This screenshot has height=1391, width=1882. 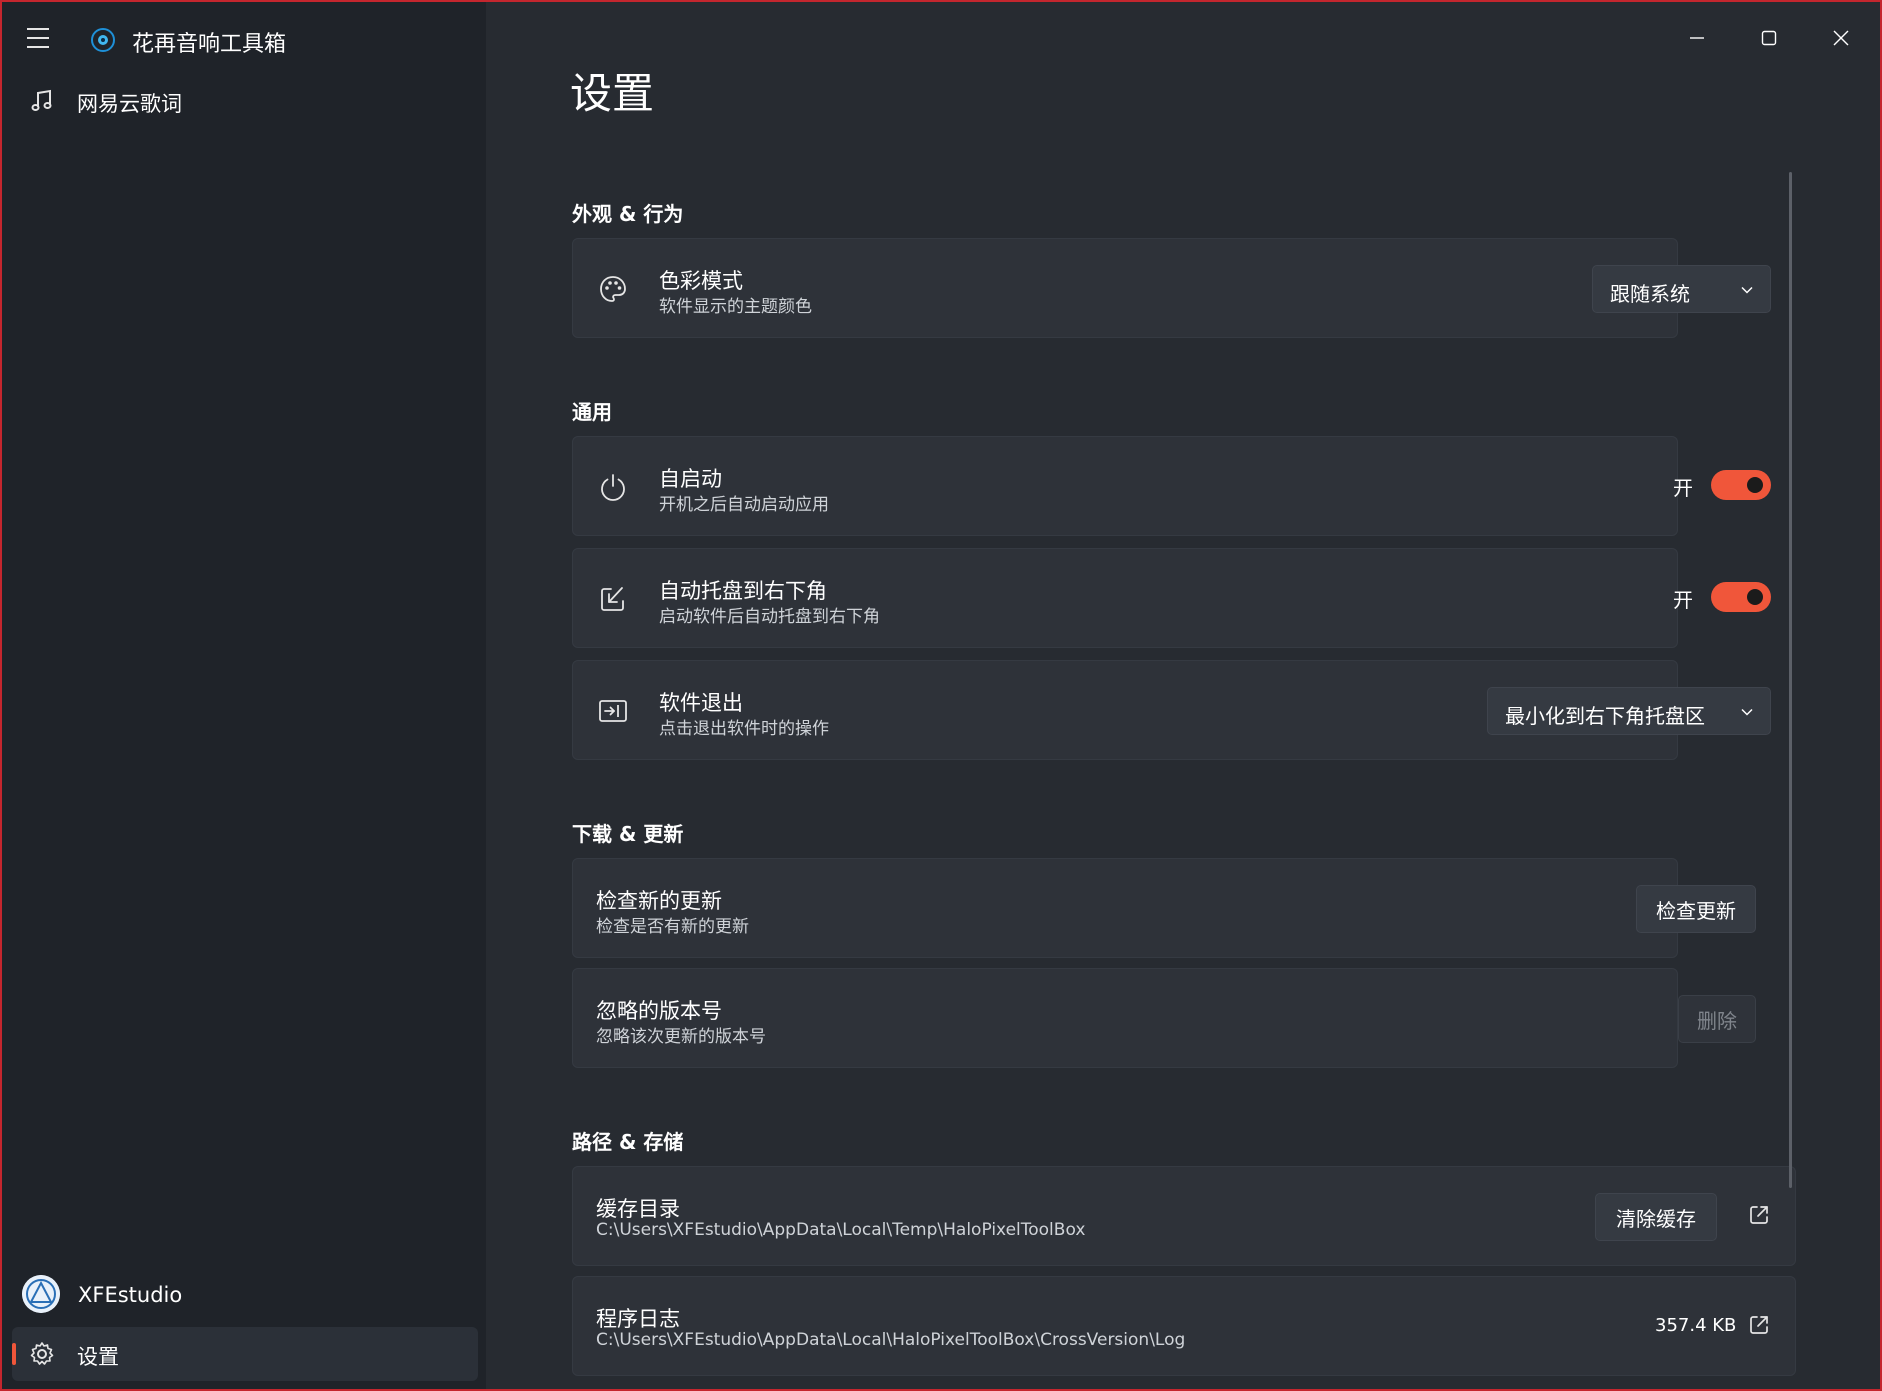 What do you see at coordinates (628, 214) in the screenshot?
I see `section-title-appearance: 外观 & 行为` at bounding box center [628, 214].